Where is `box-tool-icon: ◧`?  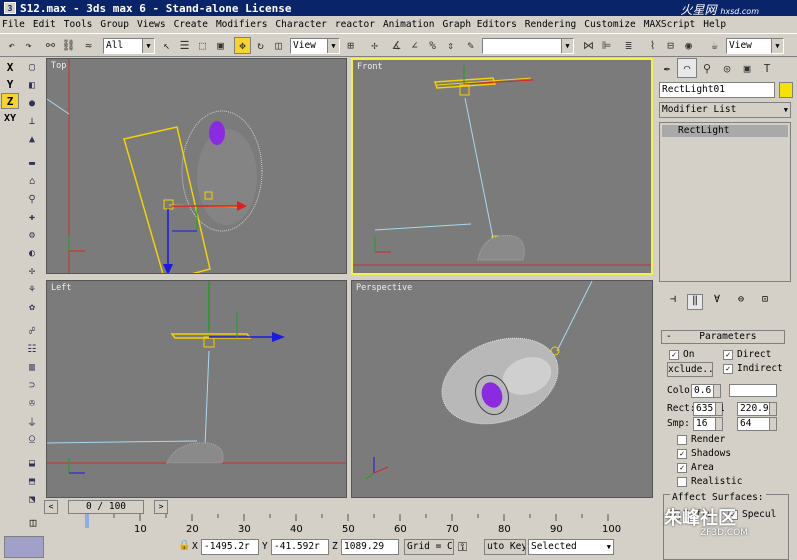
box-tool-icon: ◧ is located at coordinates (32, 85).